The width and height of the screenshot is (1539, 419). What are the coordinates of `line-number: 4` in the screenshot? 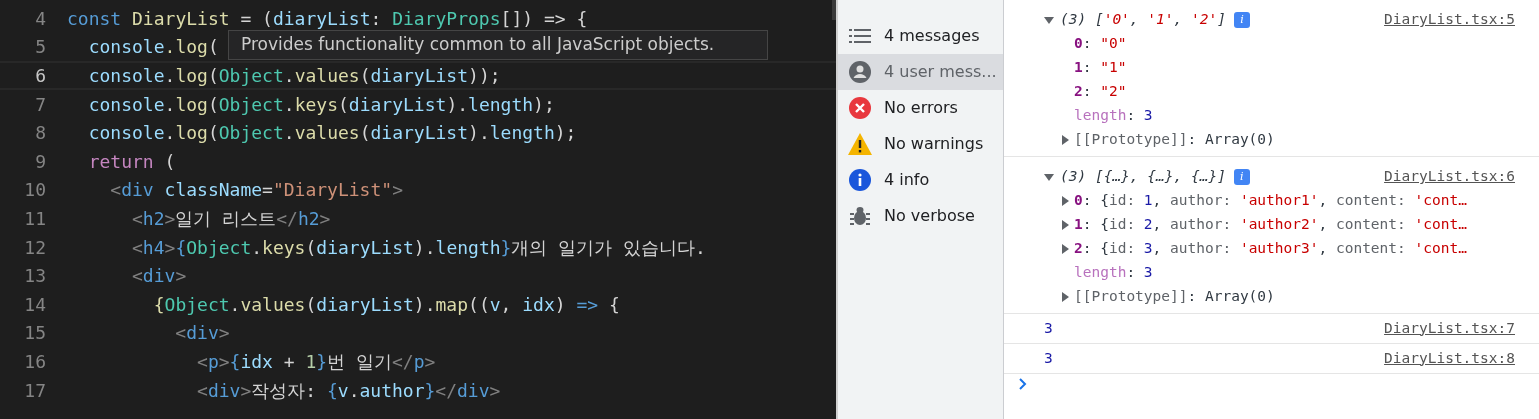 It's located at (40, 18).